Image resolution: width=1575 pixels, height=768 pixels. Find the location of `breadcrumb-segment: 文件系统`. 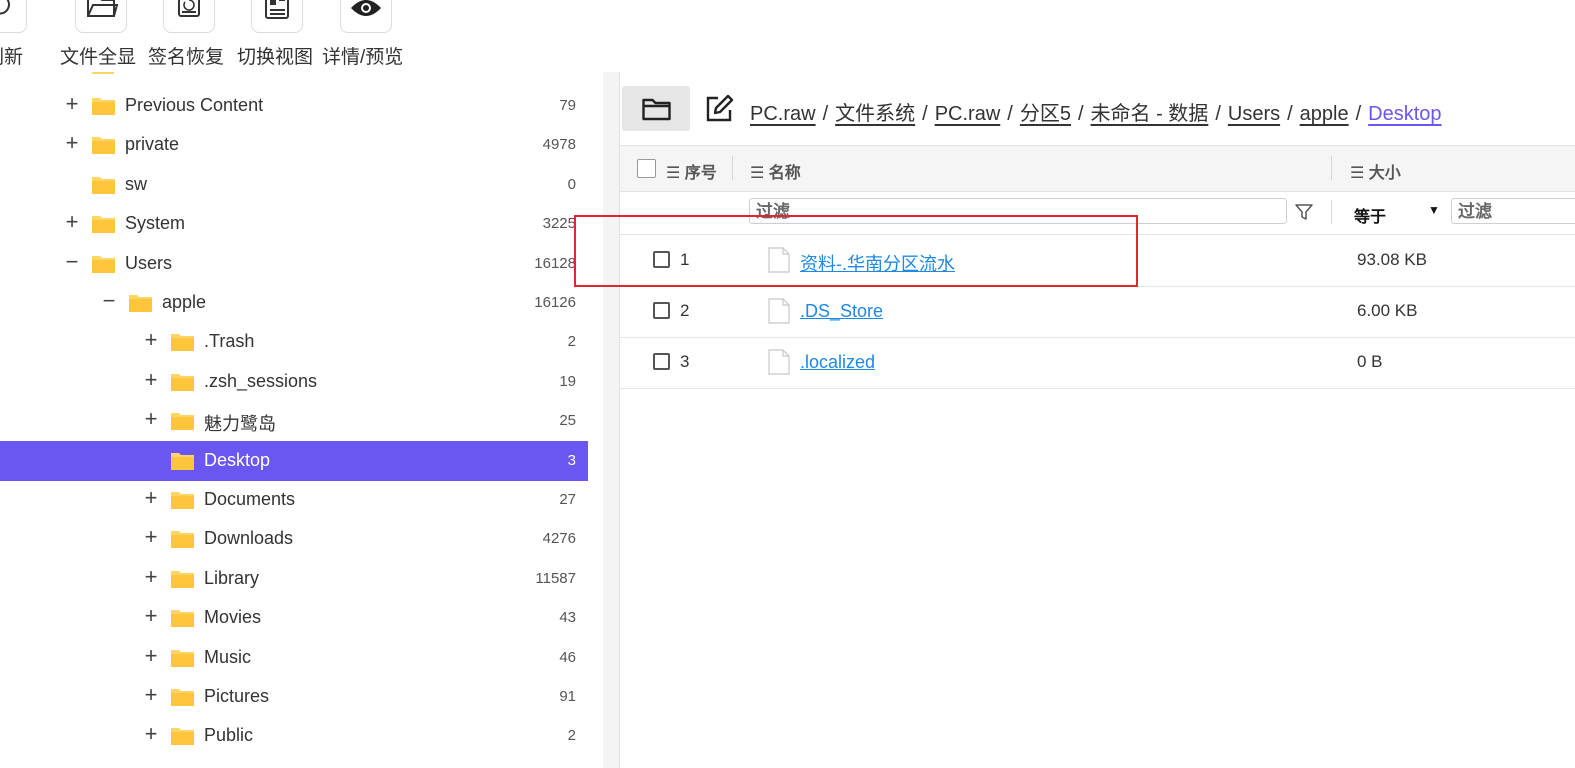

breadcrumb-segment: 文件系统 is located at coordinates (875, 114).